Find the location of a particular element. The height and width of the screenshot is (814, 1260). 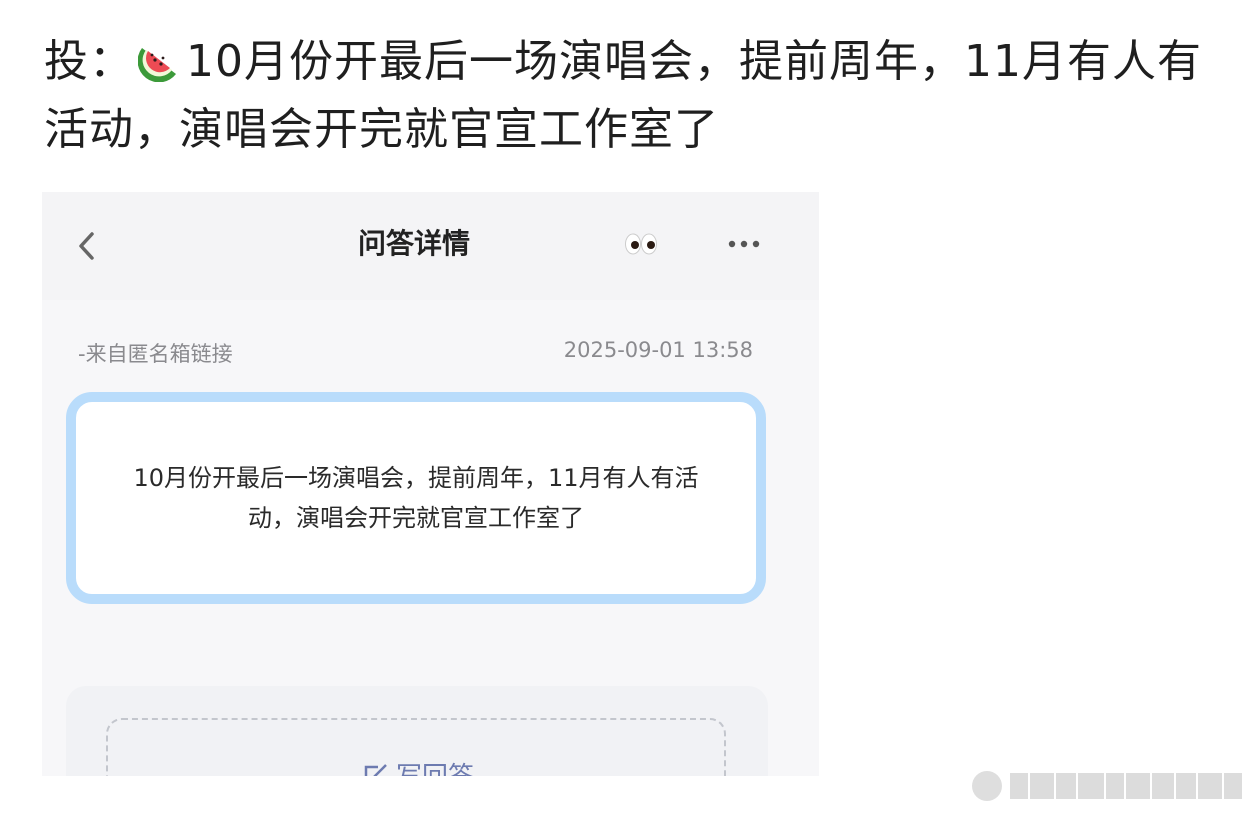

question-text: 10月份开最后一场演唱会，提前周年，11月有人有活动，演唱会开完就官宣工作室了 is located at coordinates (416, 498).